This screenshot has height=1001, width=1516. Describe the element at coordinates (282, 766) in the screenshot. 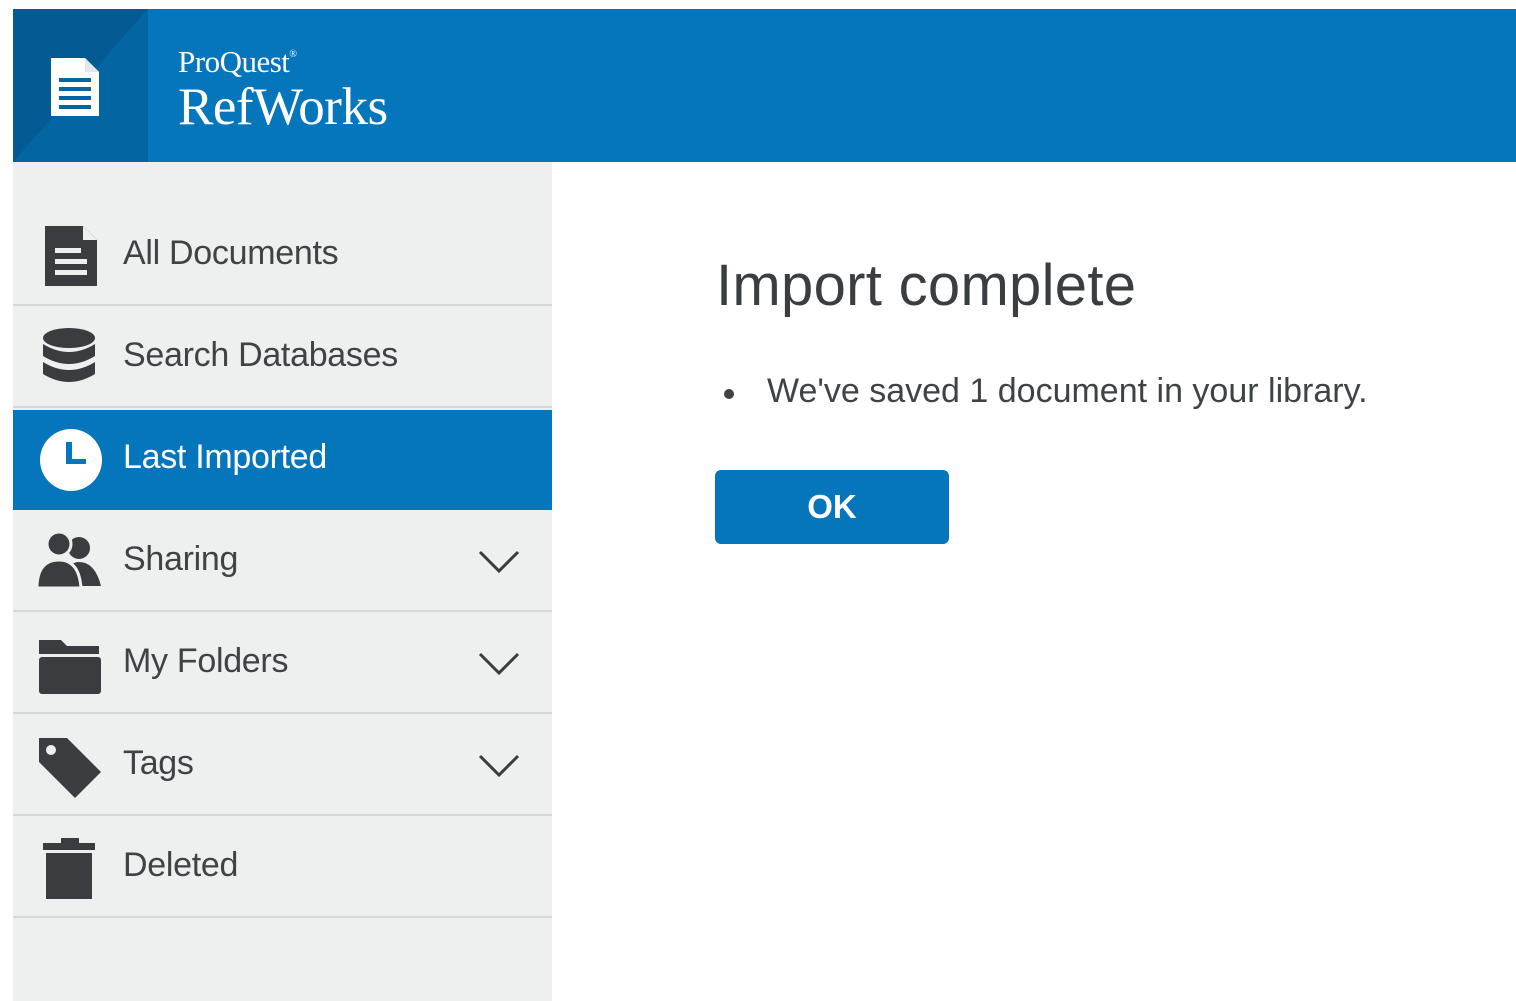

I see `sidebar-item-tags: Tags` at that location.